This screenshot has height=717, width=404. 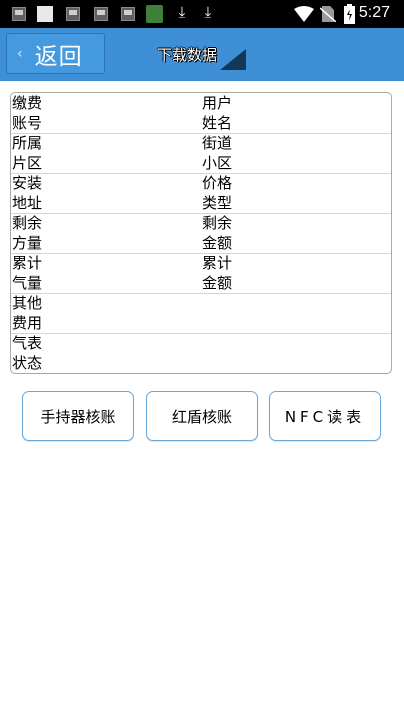 What do you see at coordinates (27, 113) in the screenshot?
I see `label-account-number: 缴费账号` at bounding box center [27, 113].